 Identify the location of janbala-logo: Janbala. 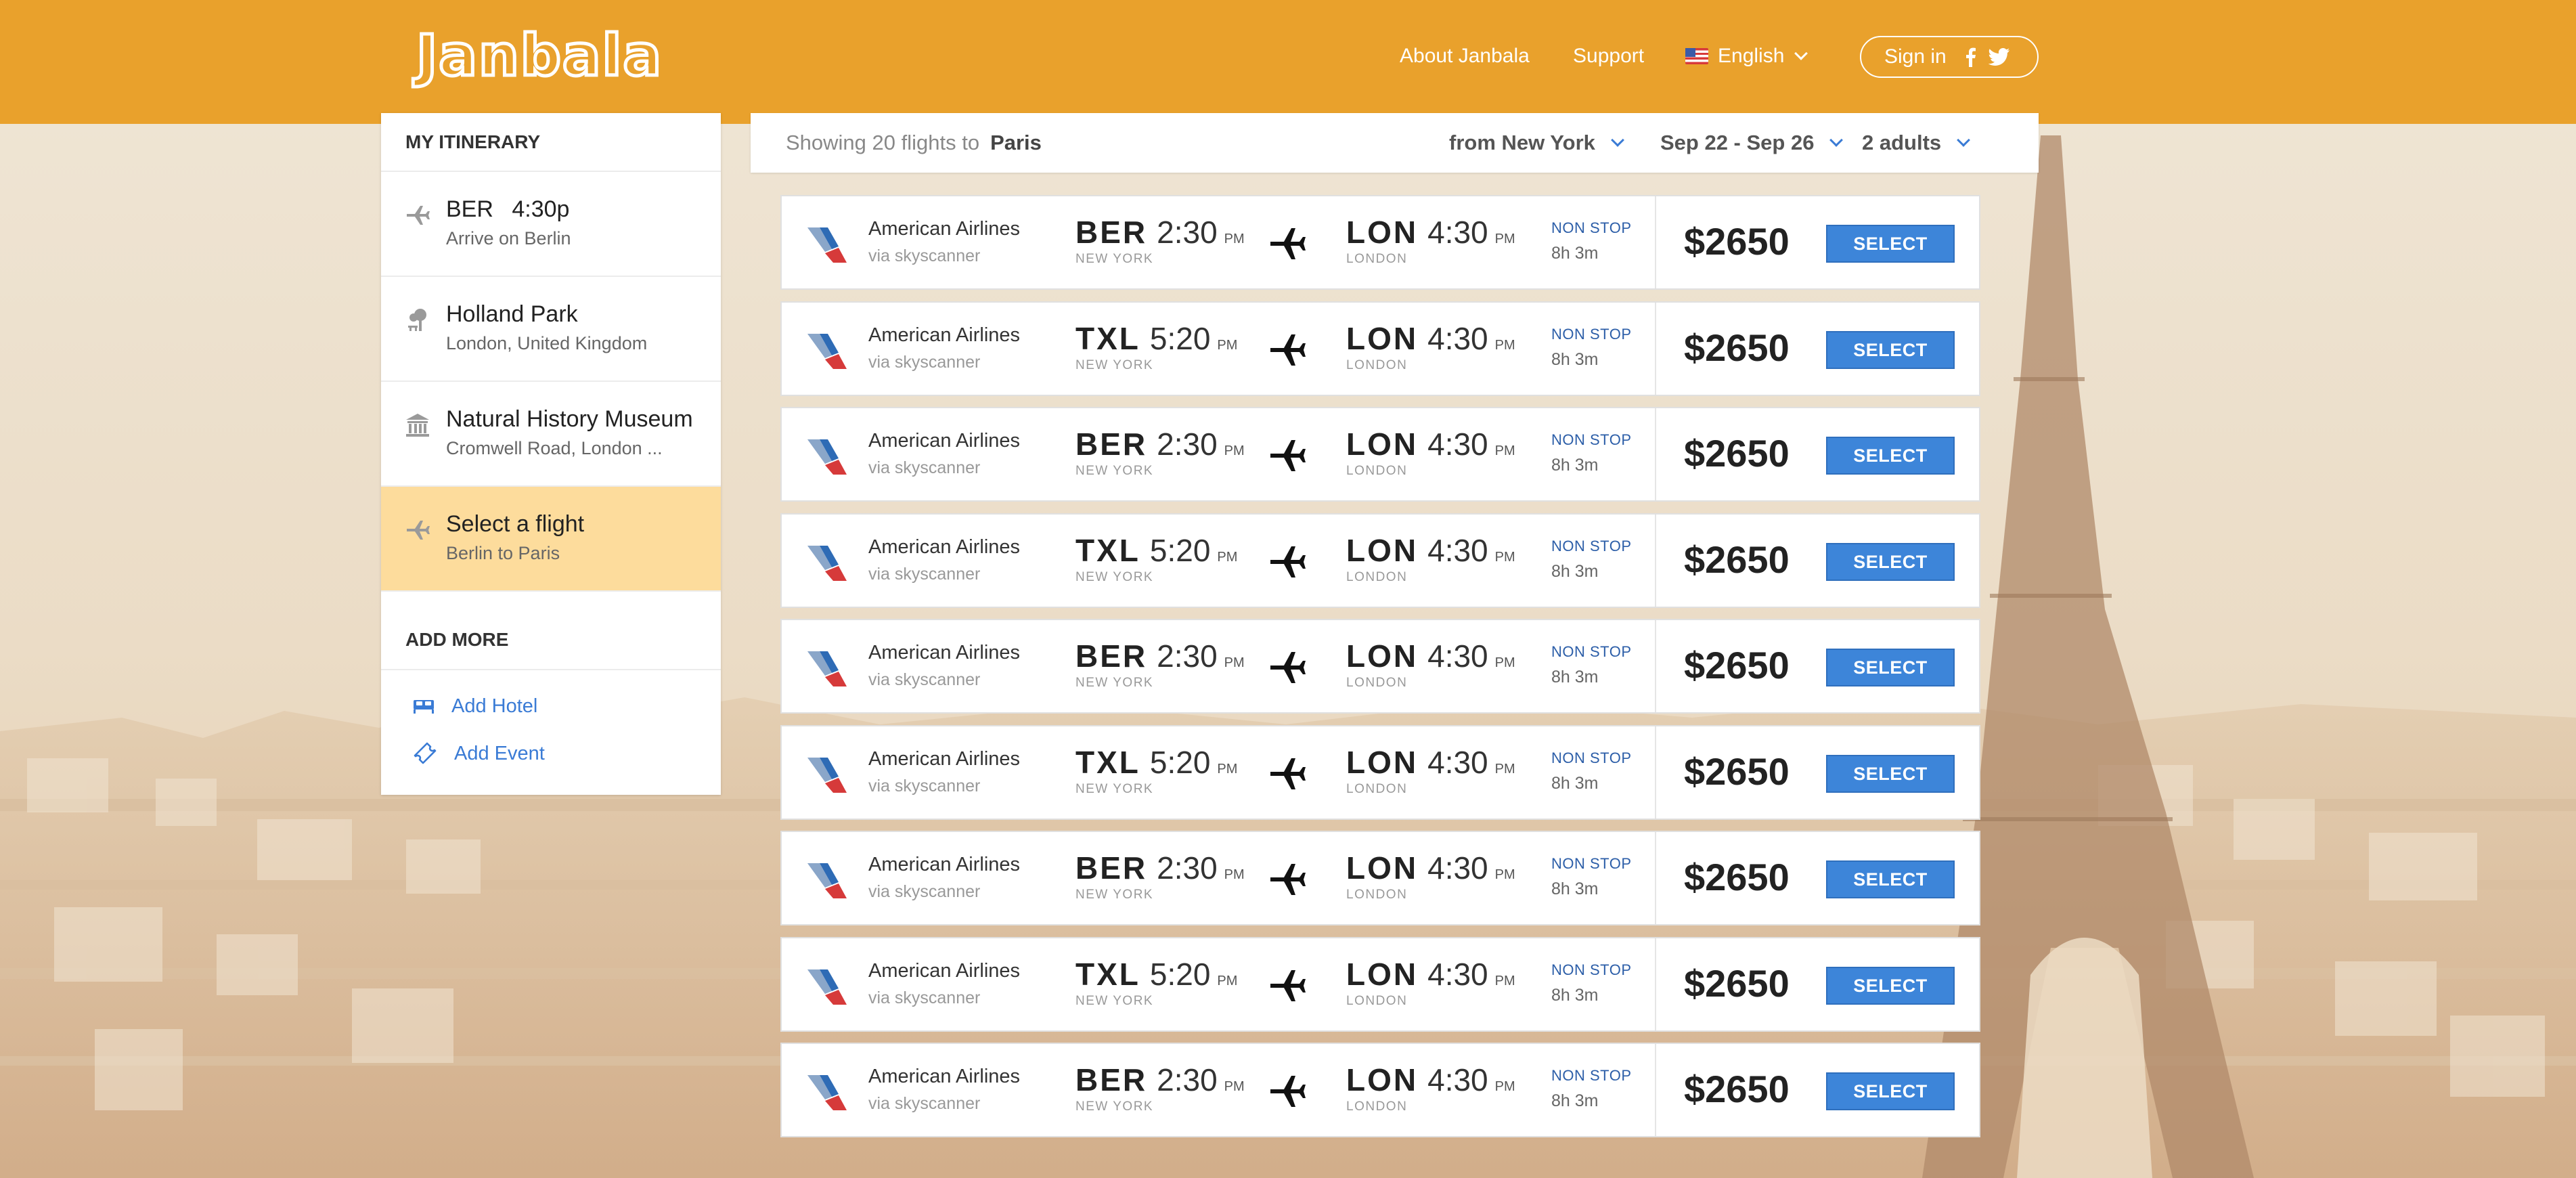
(538, 56).